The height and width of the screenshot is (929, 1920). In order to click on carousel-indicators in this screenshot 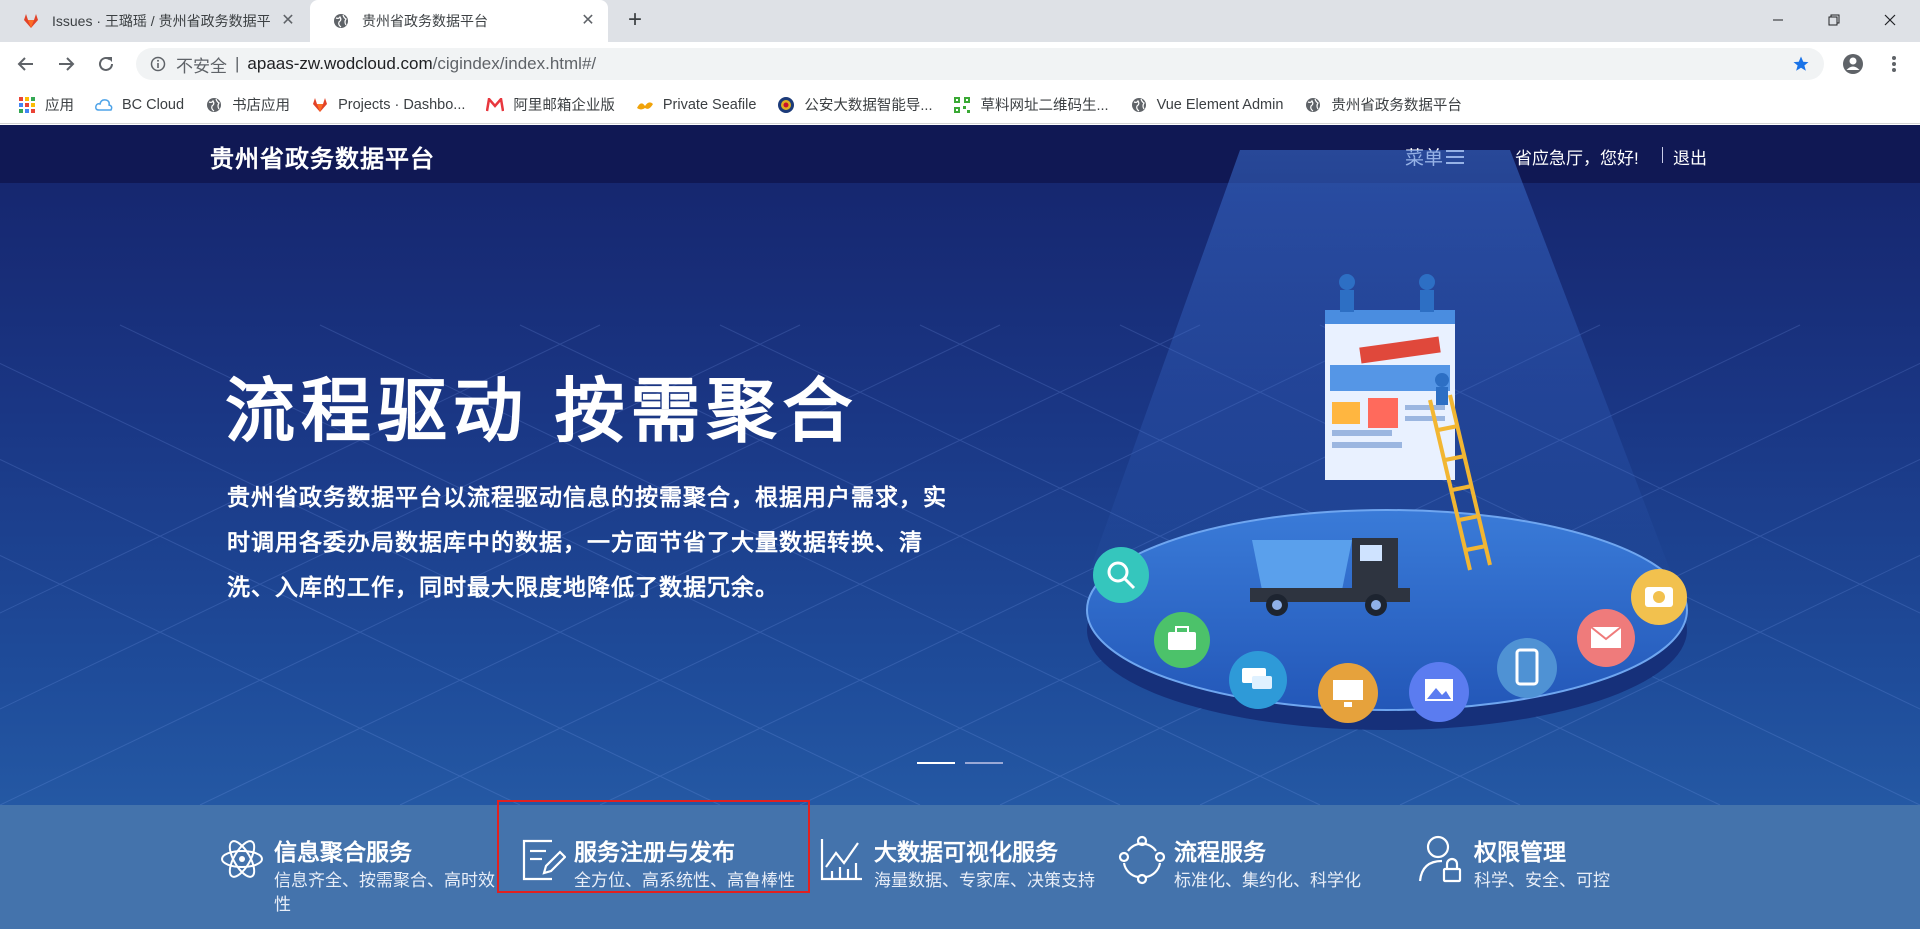, I will do `click(965, 763)`.